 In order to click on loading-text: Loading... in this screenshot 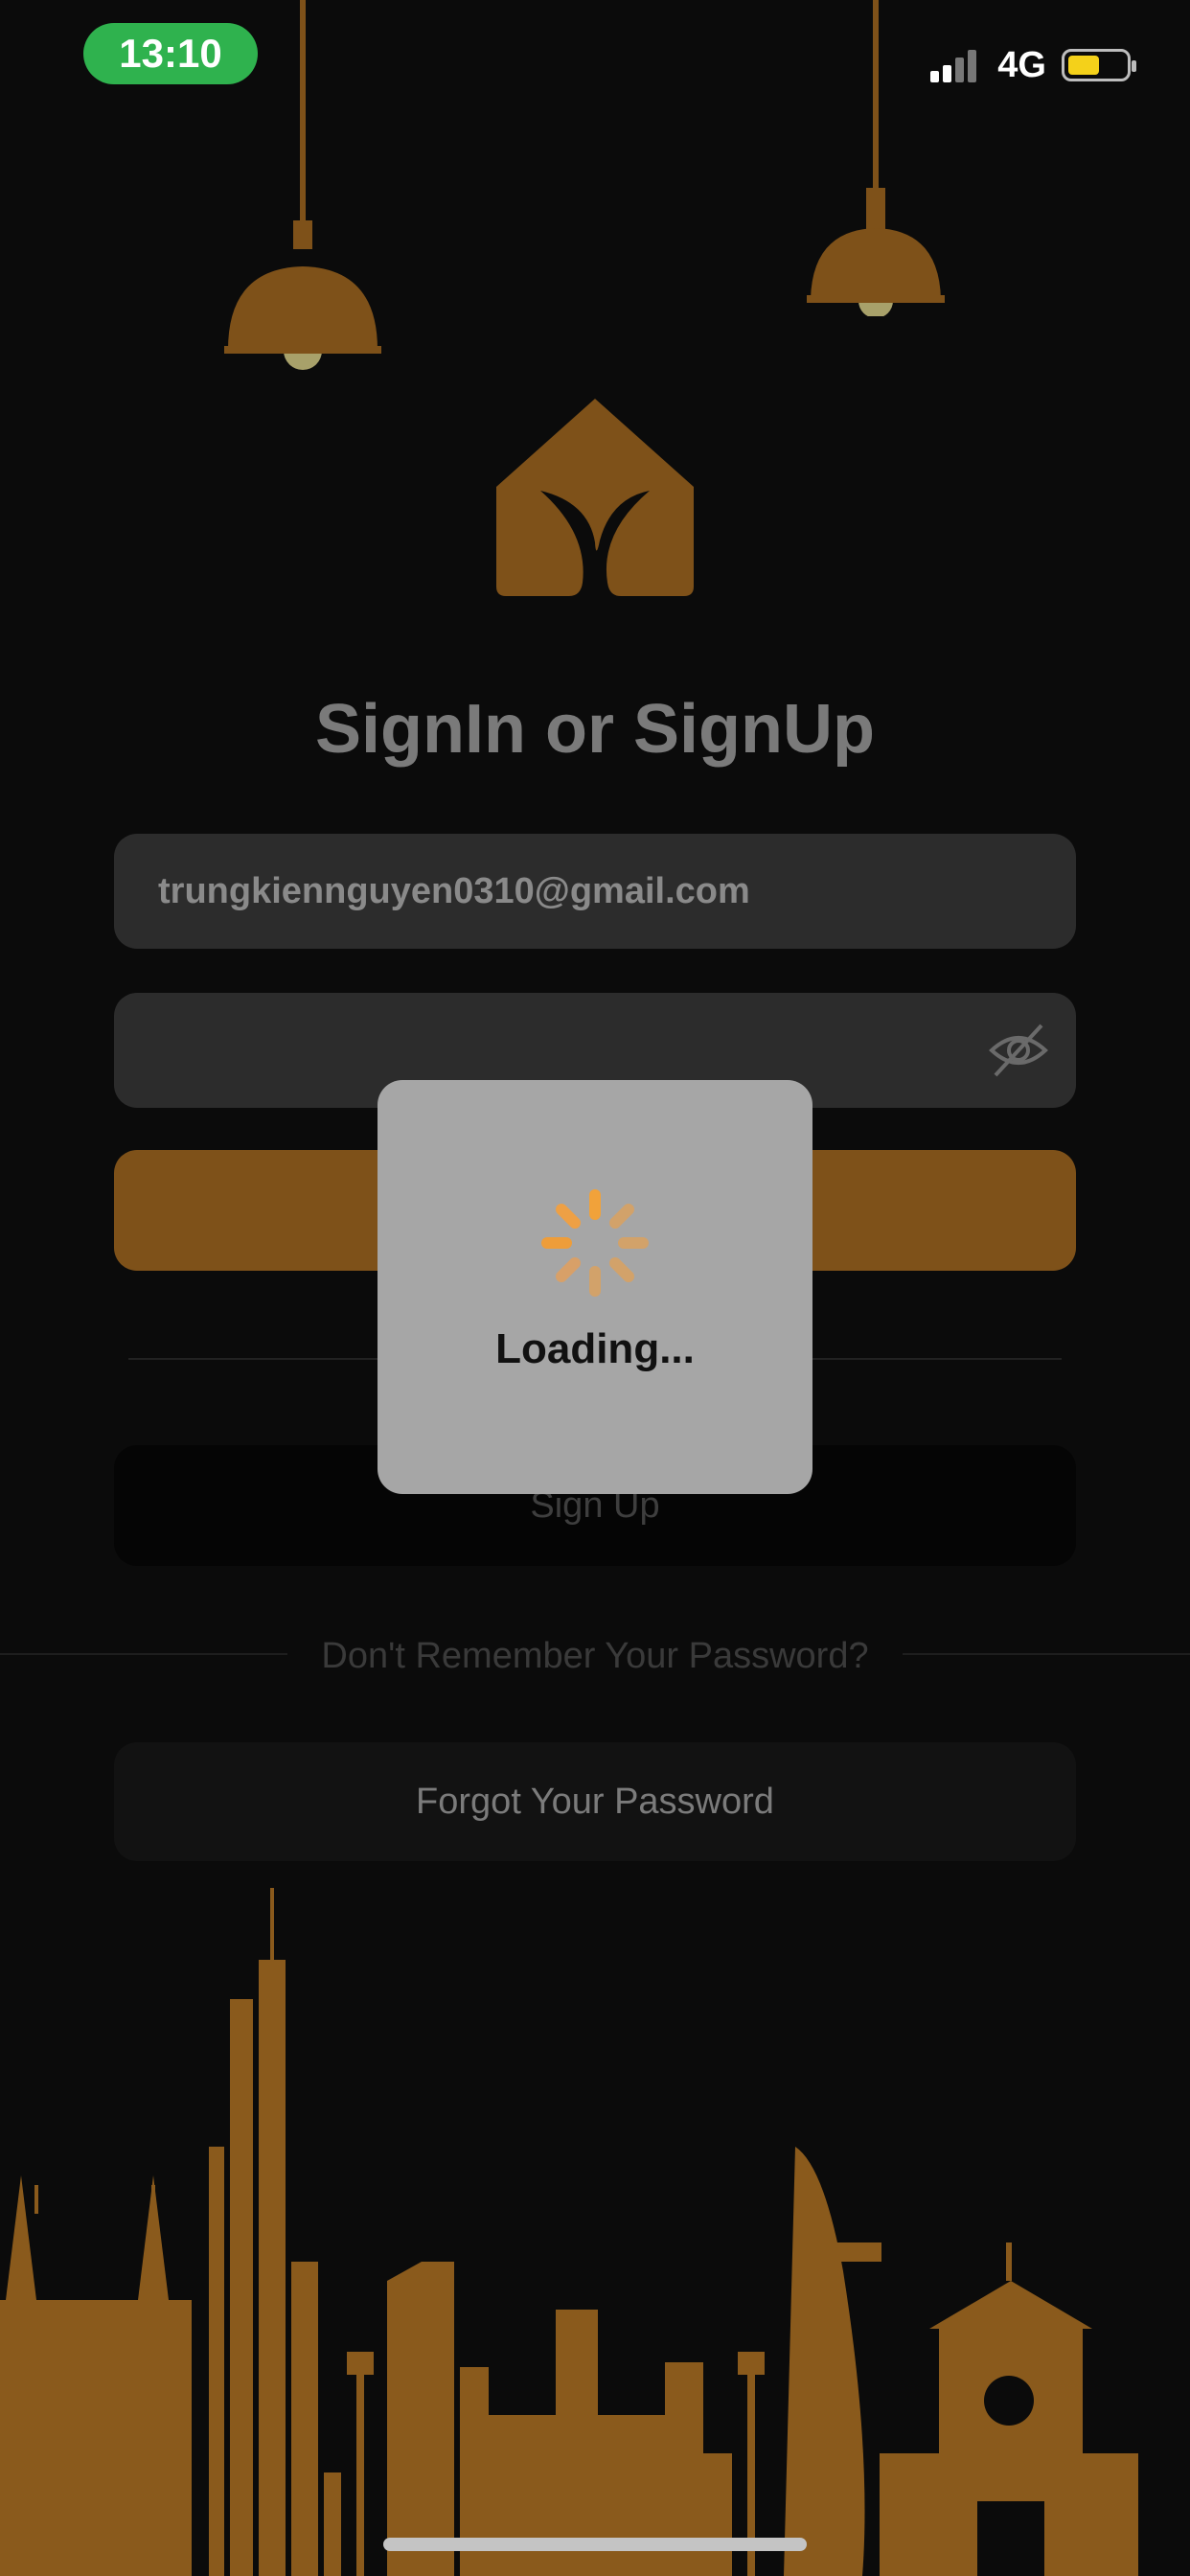, I will do `click(595, 1348)`.